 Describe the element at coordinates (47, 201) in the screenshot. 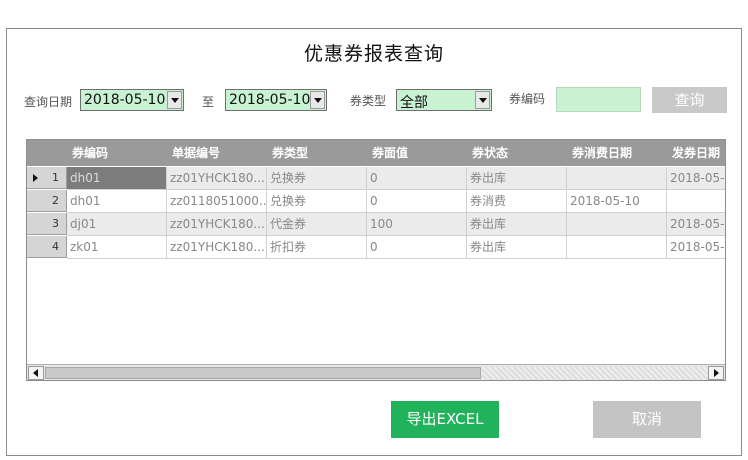

I see `row-header: 2` at that location.